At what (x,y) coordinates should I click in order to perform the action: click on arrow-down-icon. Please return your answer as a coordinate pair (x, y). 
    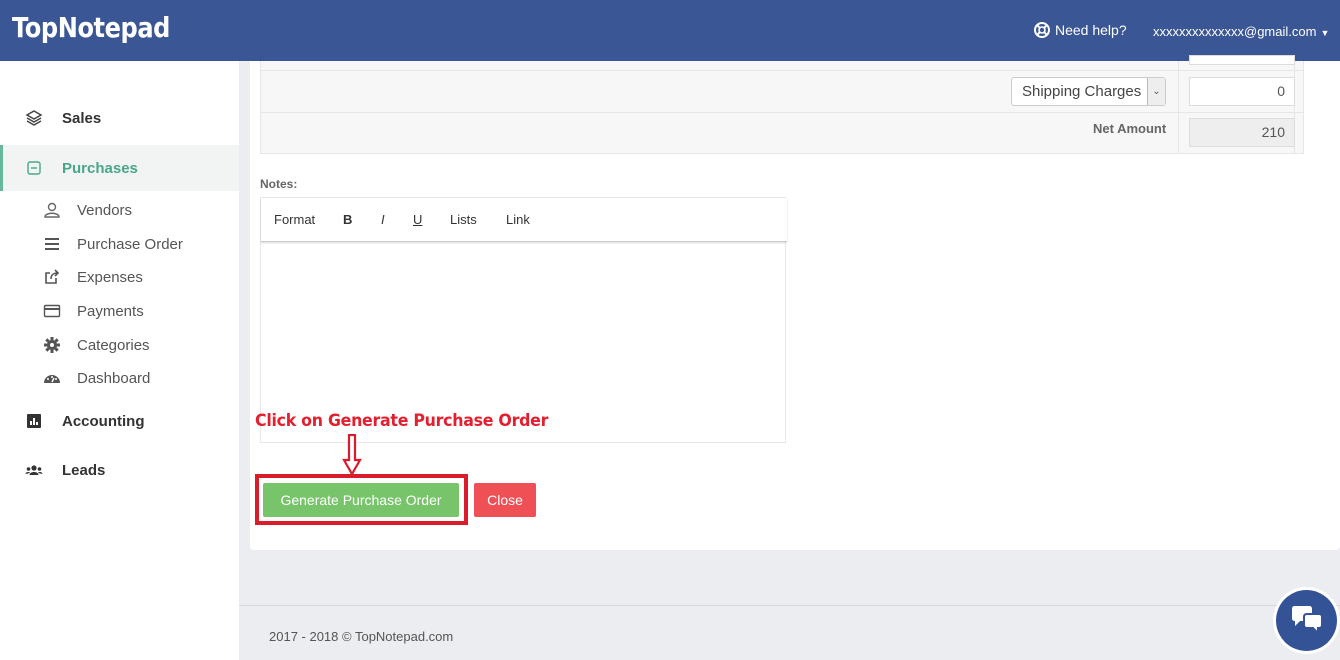
    Looking at the image, I should click on (352, 455).